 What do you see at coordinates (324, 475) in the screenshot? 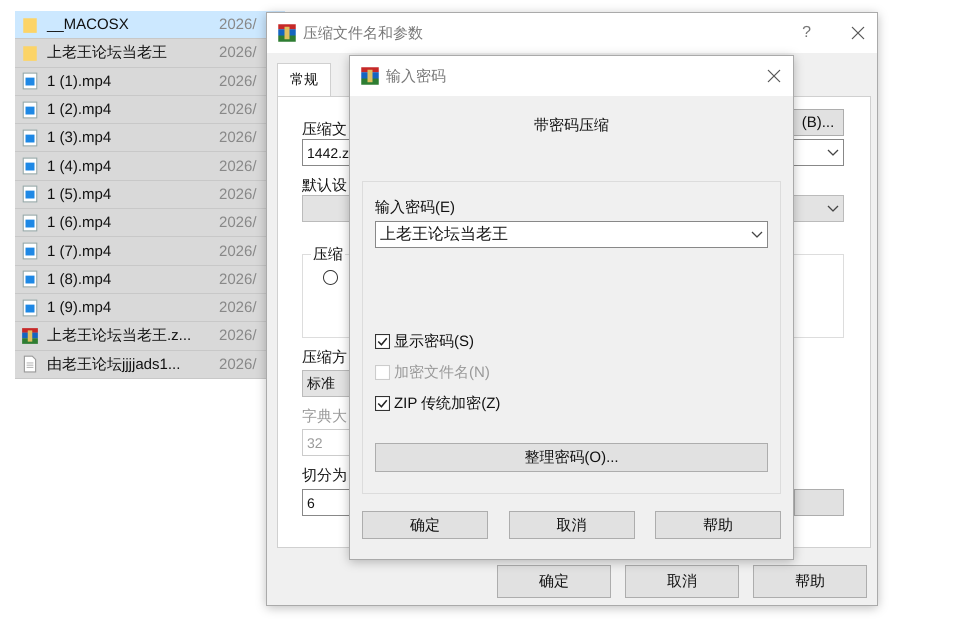
I see `field-label: 切分为` at bounding box center [324, 475].